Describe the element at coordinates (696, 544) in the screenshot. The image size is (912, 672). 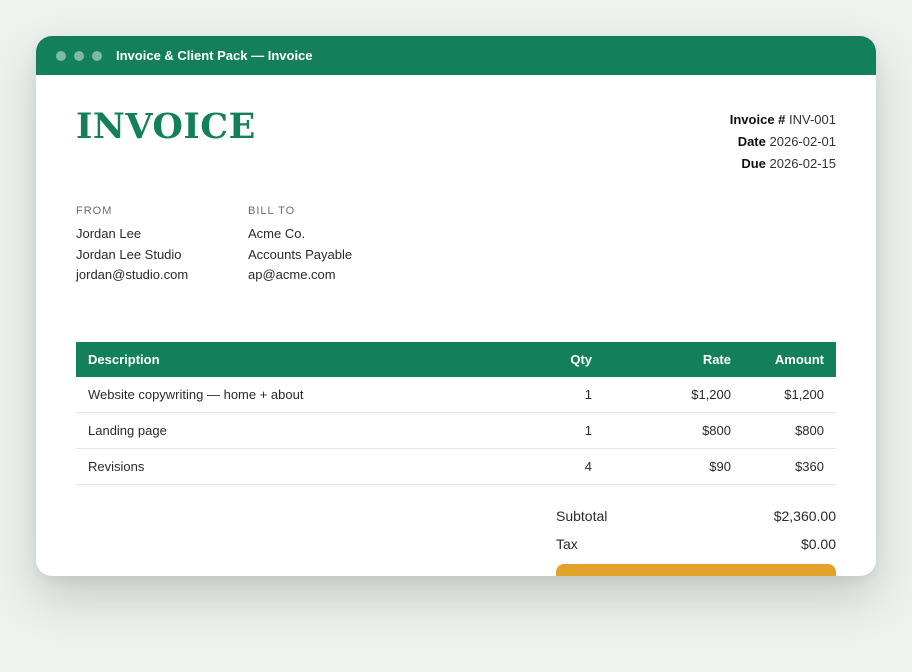
I see `tax-row: Tax $0.00` at that location.